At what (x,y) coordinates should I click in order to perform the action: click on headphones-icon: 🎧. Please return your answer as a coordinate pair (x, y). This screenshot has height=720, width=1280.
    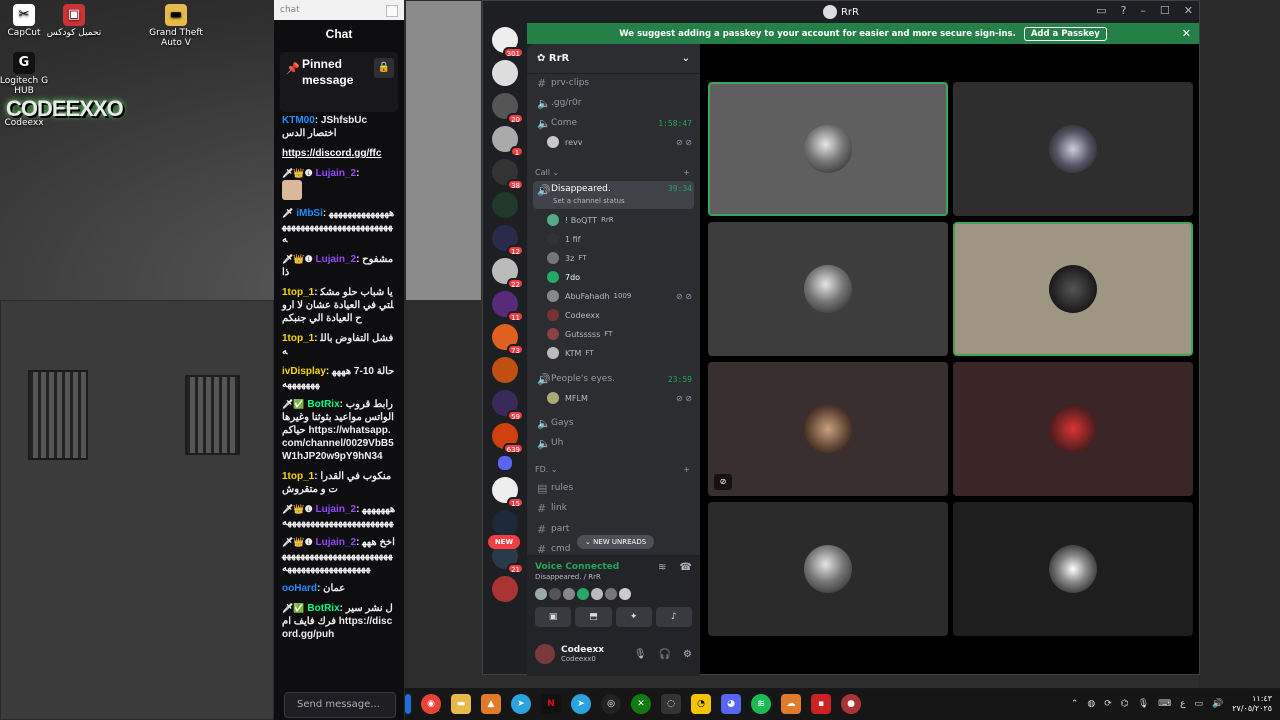
    Looking at the image, I should click on (665, 654).